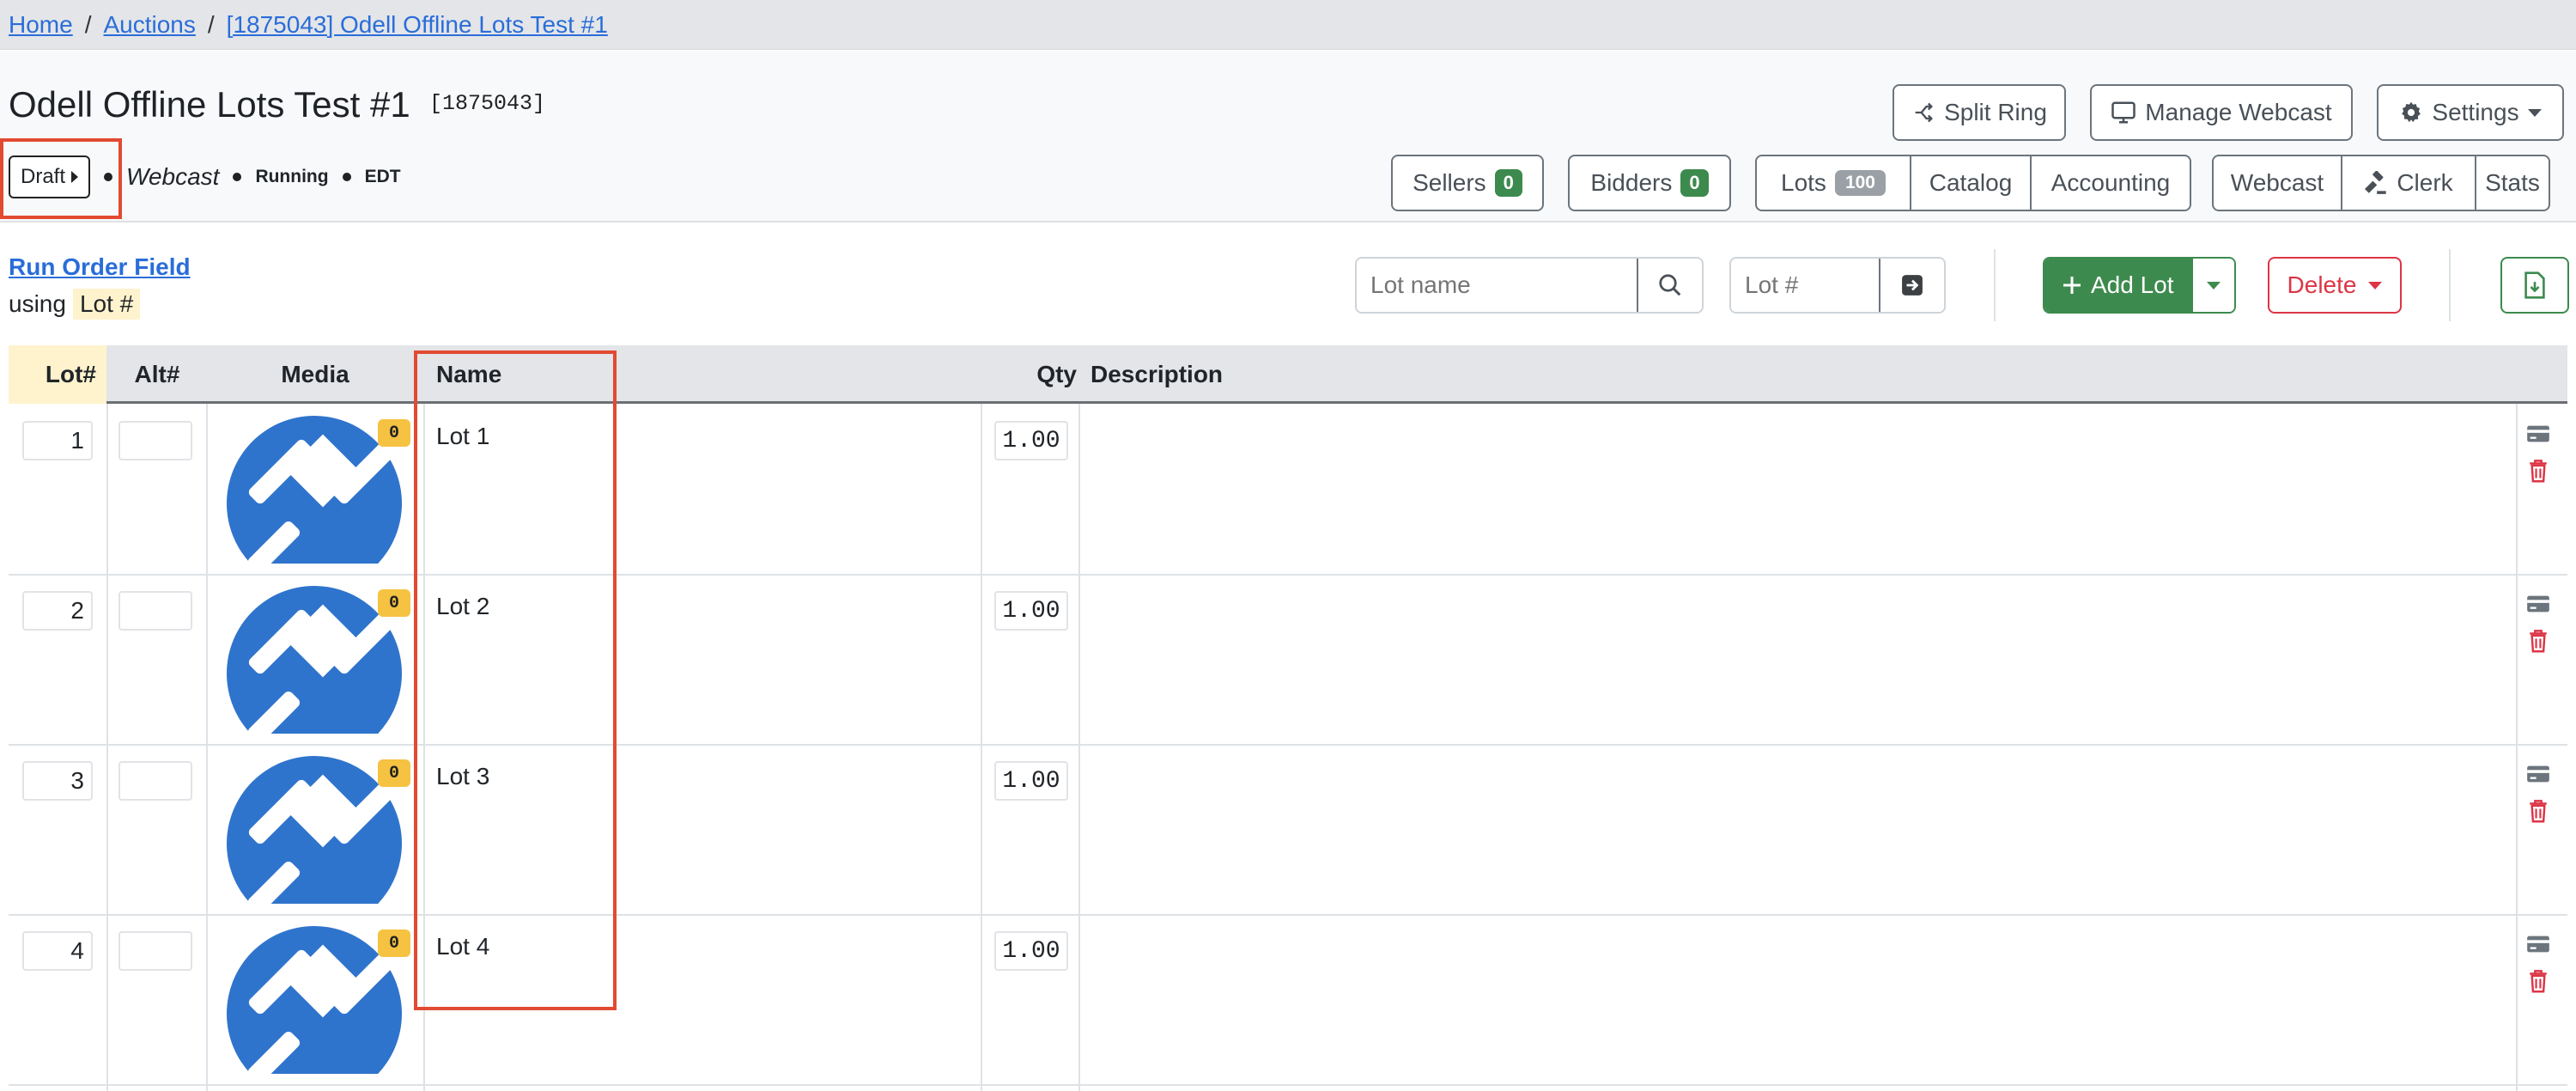  What do you see at coordinates (2322, 284) in the screenshot?
I see `delete-label: Delete` at bounding box center [2322, 284].